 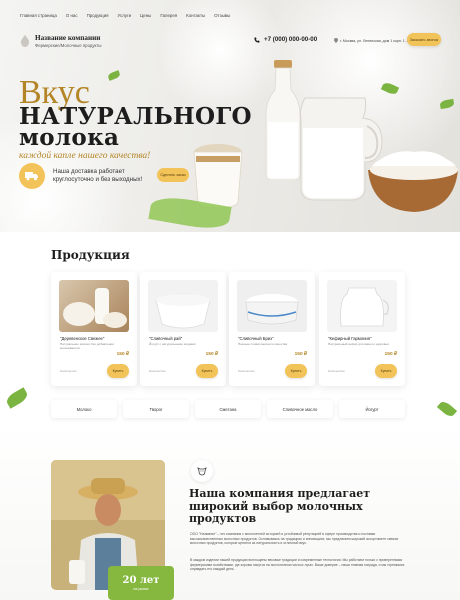 What do you see at coordinates (82, 338) in the screenshot?
I see `product-name: "Деревенское Свежее"` at bounding box center [82, 338].